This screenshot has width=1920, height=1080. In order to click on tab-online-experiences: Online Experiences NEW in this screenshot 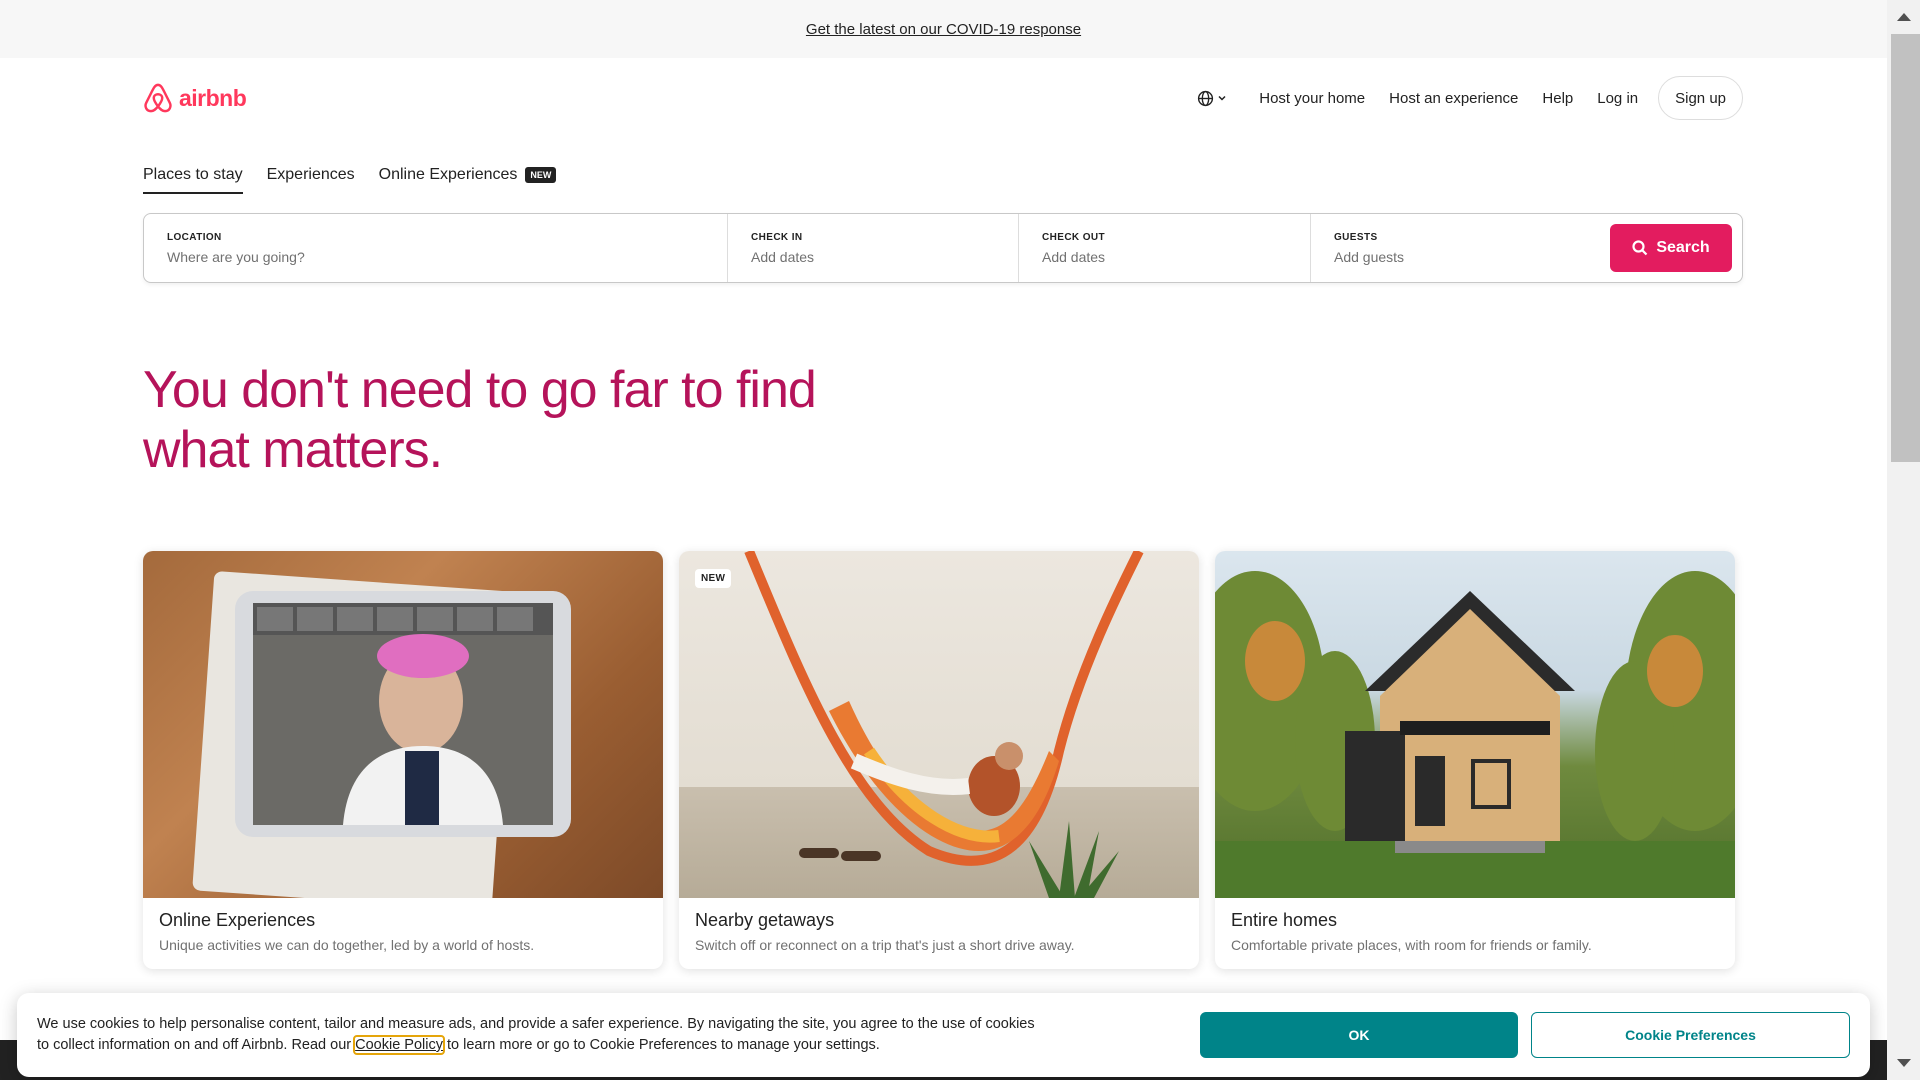, I will do `click(468, 180)`.